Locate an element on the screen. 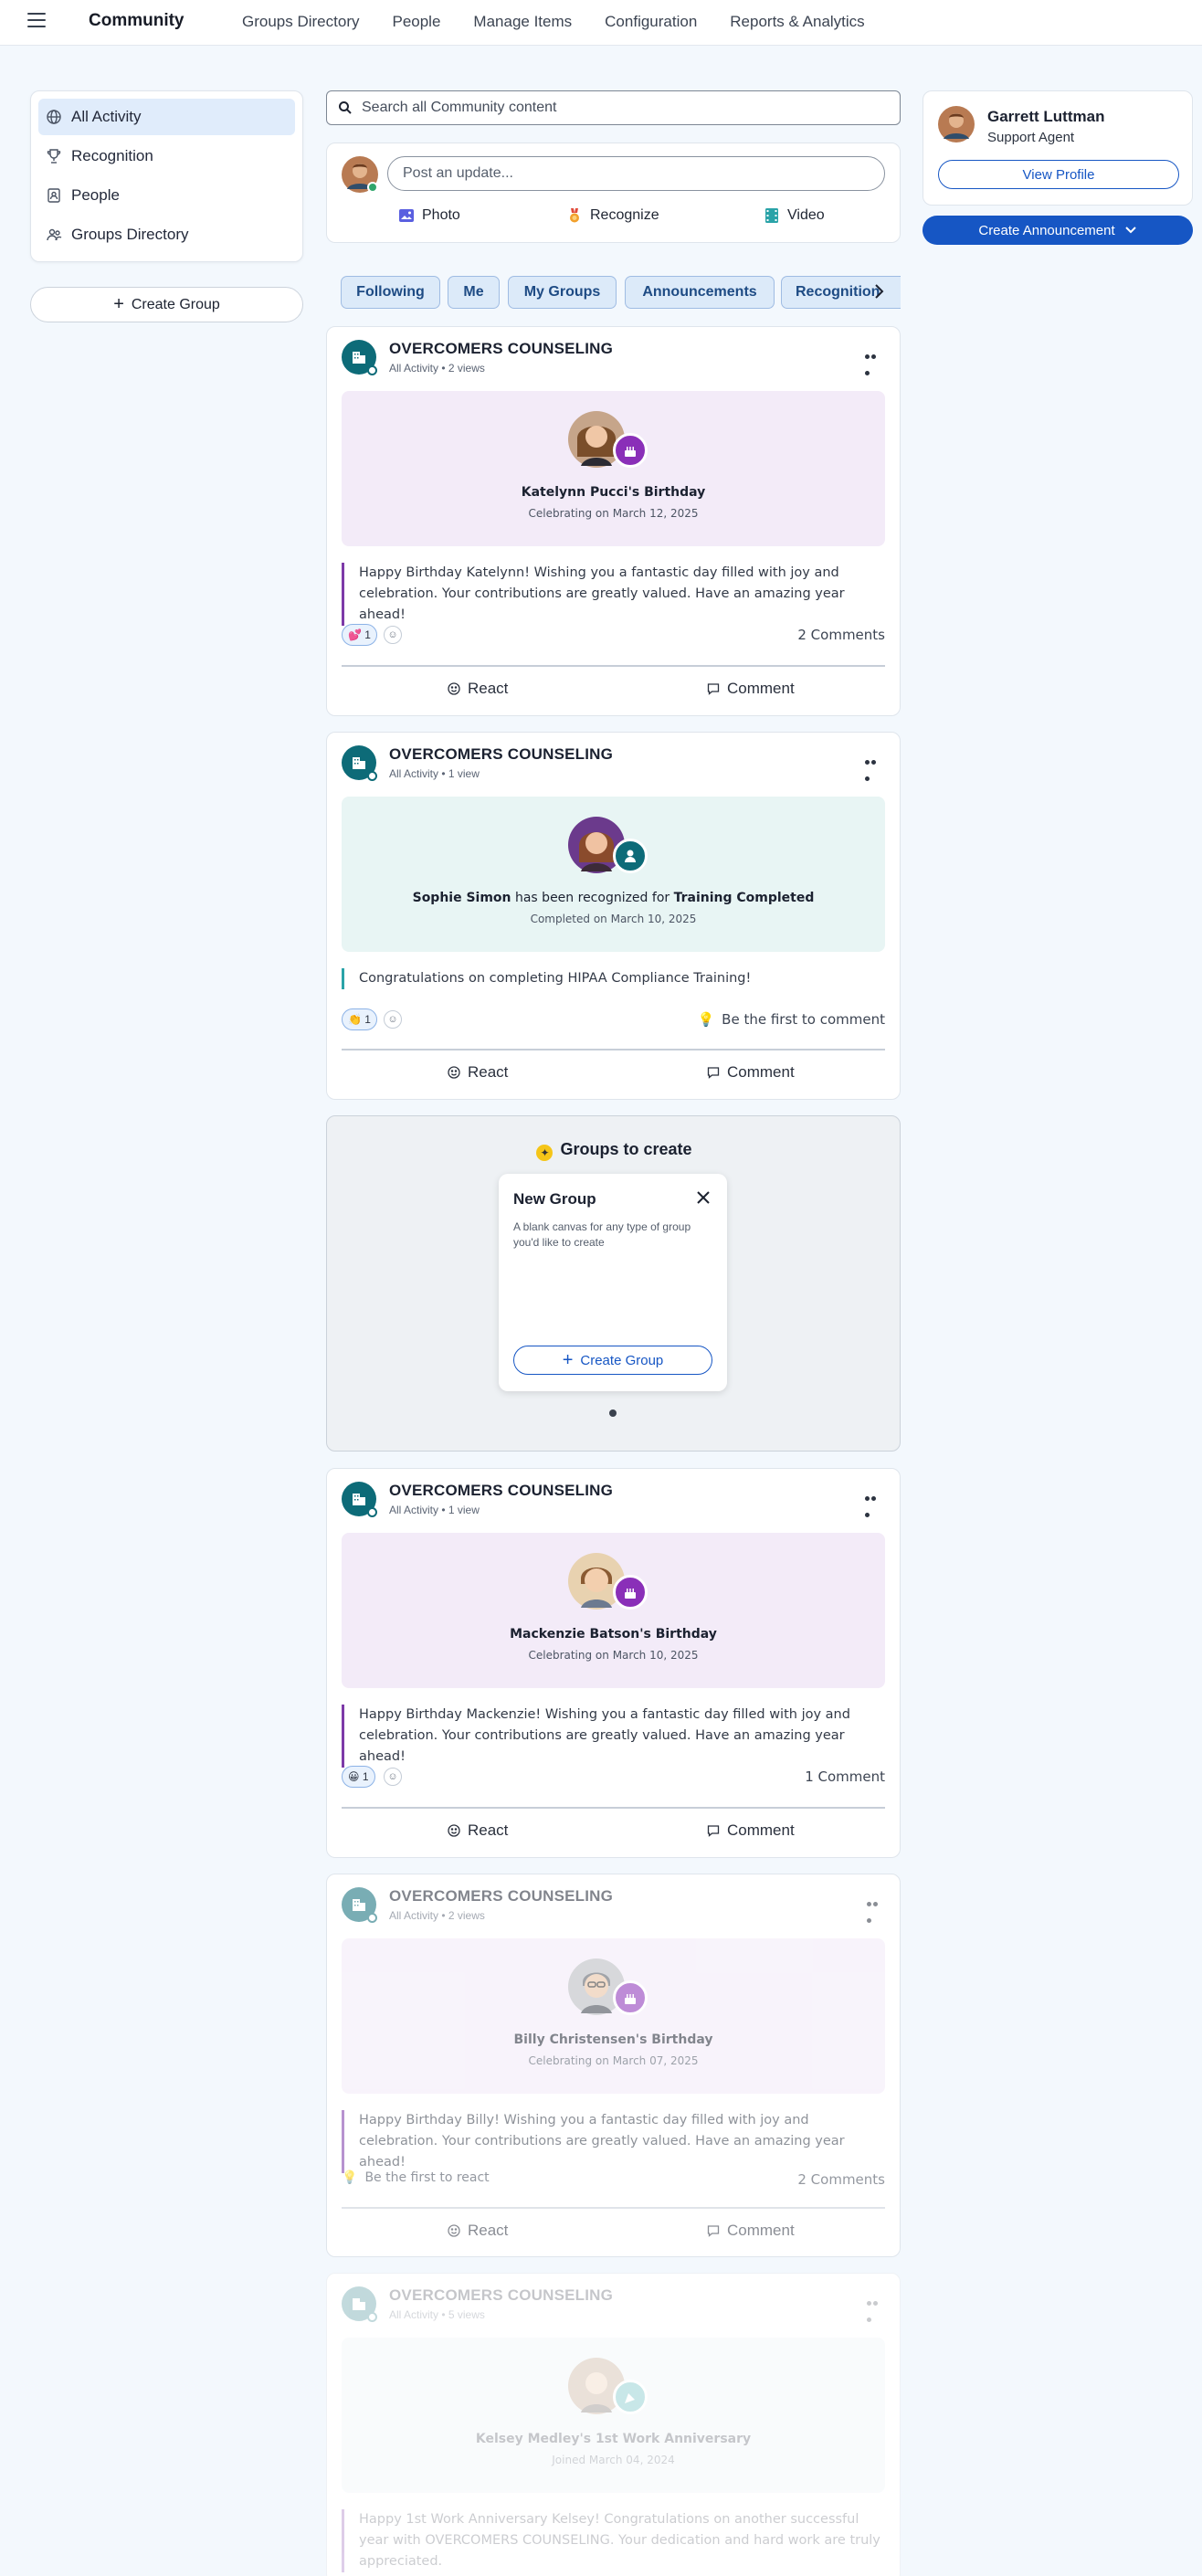  nav-link-manage-items: Manage Items is located at coordinates (522, 22).